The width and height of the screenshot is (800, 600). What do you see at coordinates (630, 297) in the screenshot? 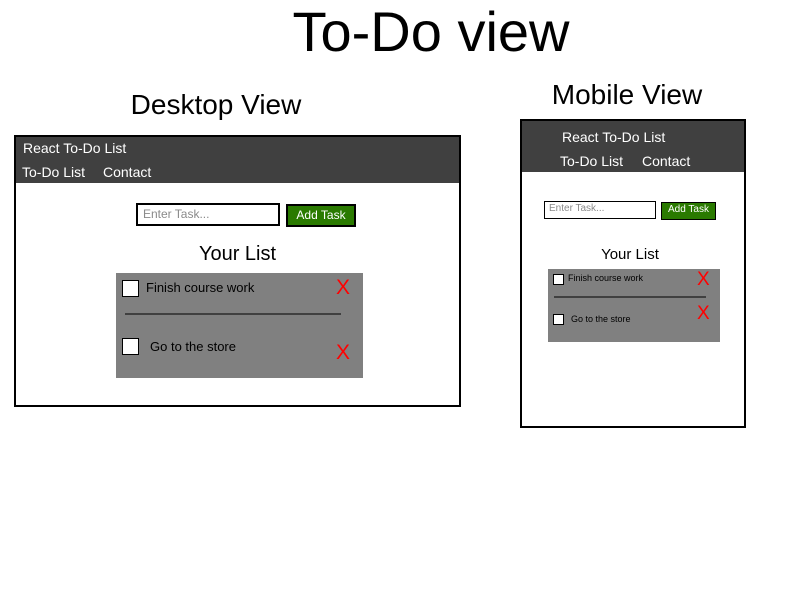
I see `mobile-task-divider` at bounding box center [630, 297].